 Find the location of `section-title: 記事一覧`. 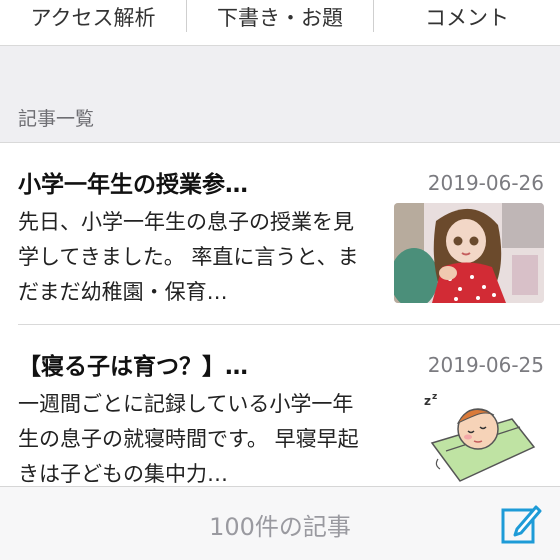

section-title: 記事一覧 is located at coordinates (56, 119).